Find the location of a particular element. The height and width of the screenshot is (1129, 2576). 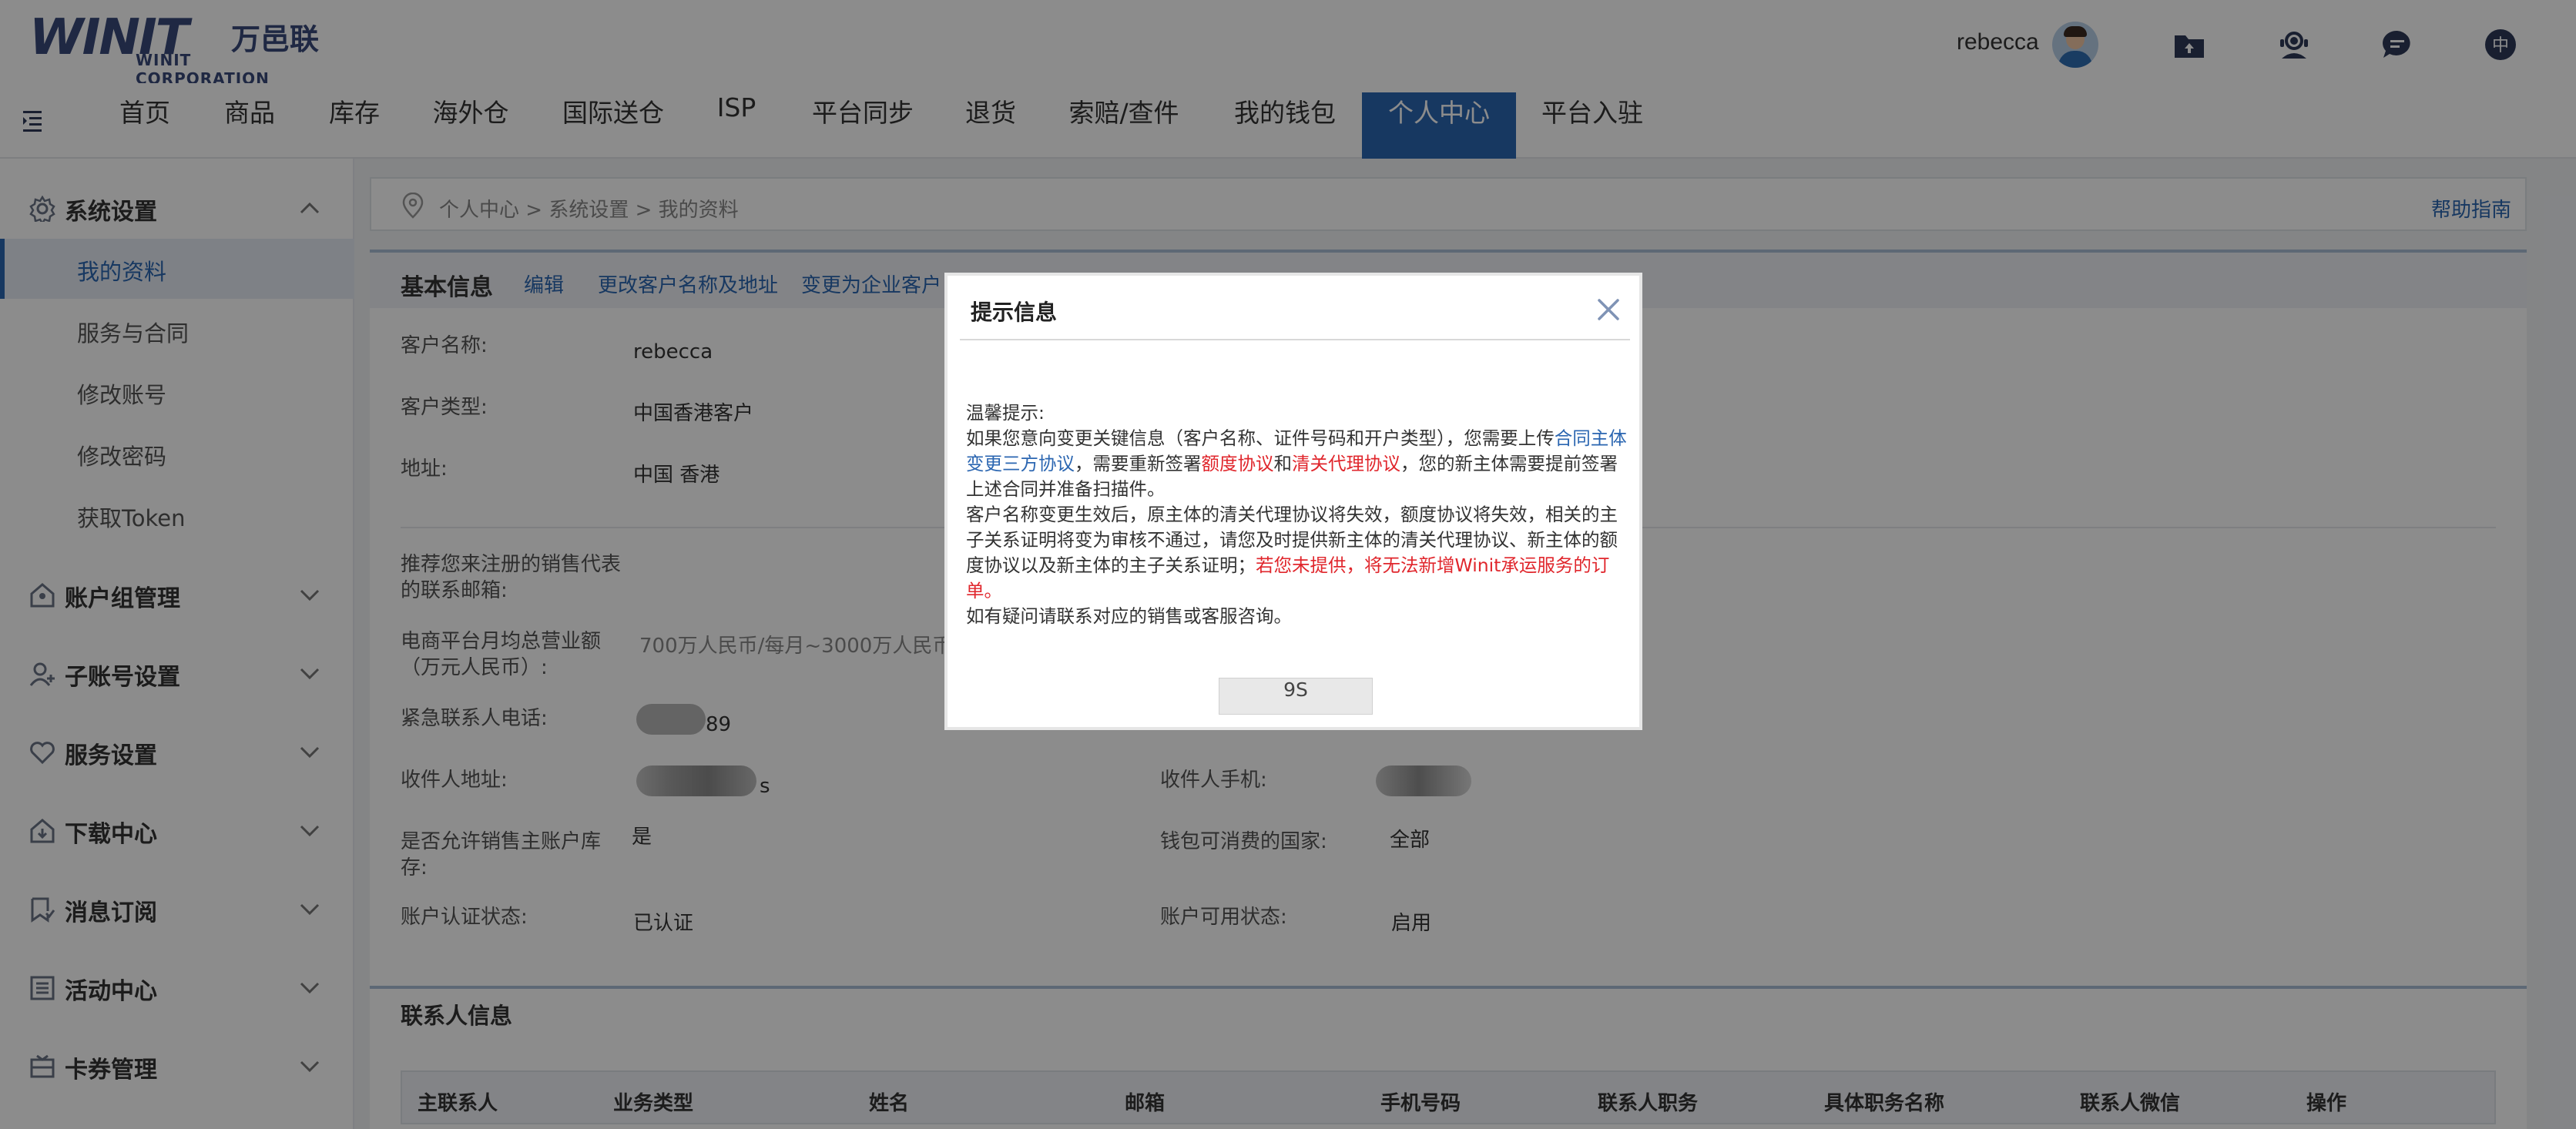

paragraph-contact: 如有疑问请联系对应的销售或客服咨询。 is located at coordinates (1129, 616).